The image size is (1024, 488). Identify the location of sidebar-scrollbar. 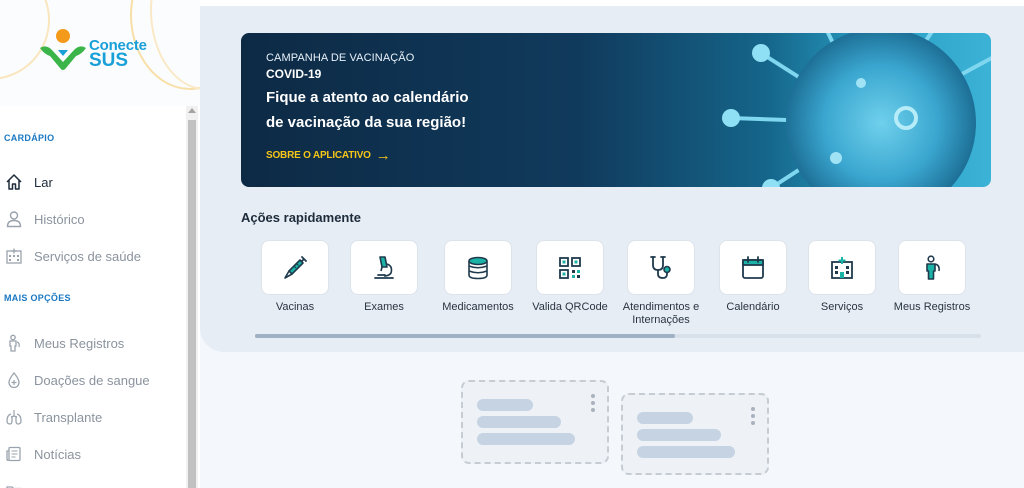
(192, 297).